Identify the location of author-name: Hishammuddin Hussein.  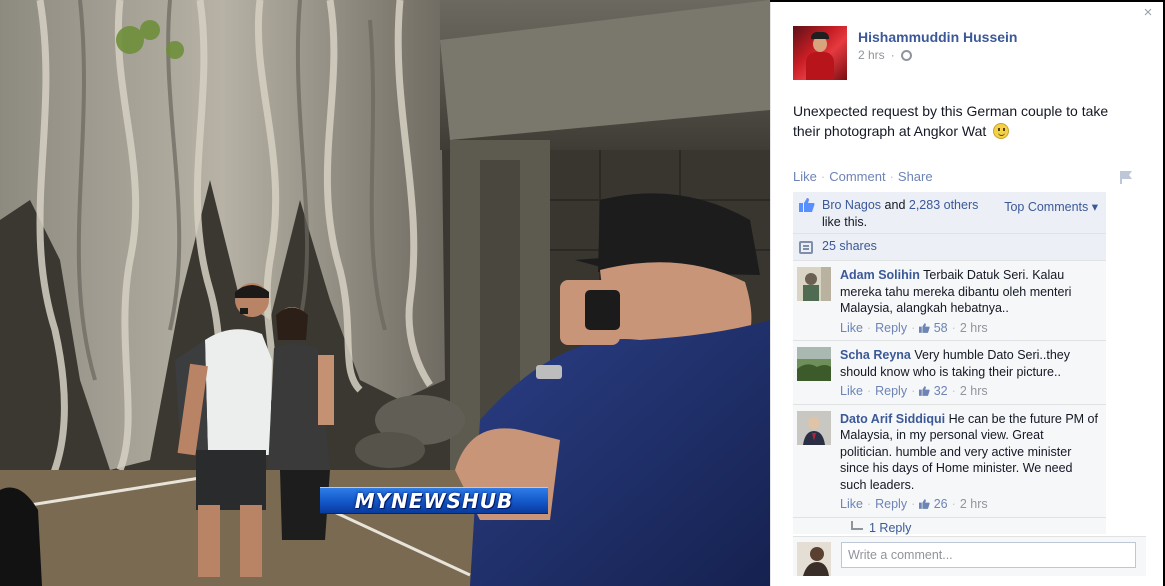
(937, 37).